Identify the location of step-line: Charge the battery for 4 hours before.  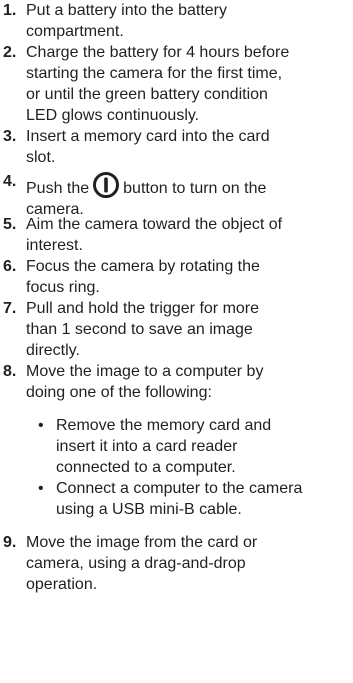
(158, 52).